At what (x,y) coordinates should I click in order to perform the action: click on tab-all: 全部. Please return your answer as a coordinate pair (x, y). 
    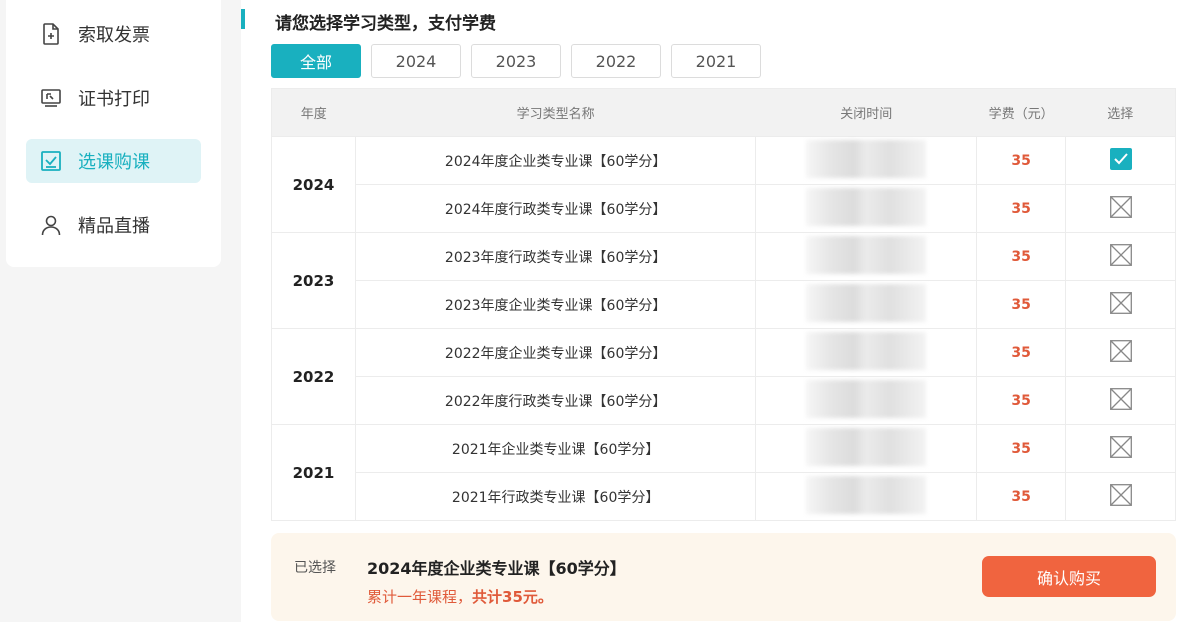
    Looking at the image, I should click on (316, 61).